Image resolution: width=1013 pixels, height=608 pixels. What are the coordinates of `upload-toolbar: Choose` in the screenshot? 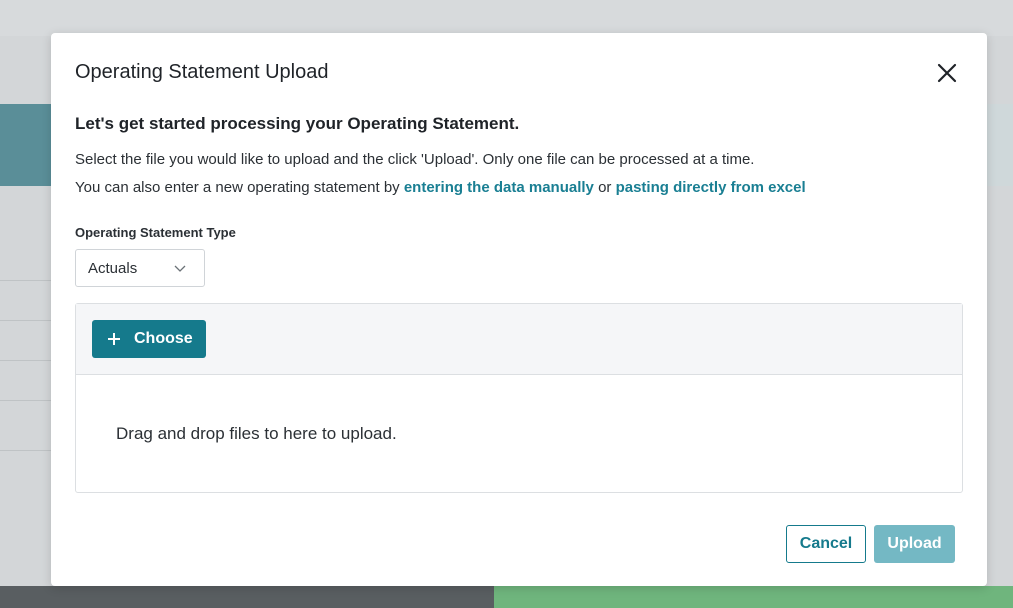 It's located at (519, 339).